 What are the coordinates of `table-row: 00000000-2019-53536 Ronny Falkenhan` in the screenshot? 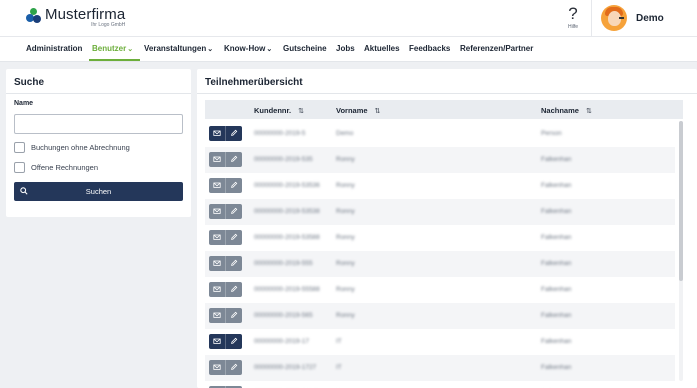 It's located at (440, 186).